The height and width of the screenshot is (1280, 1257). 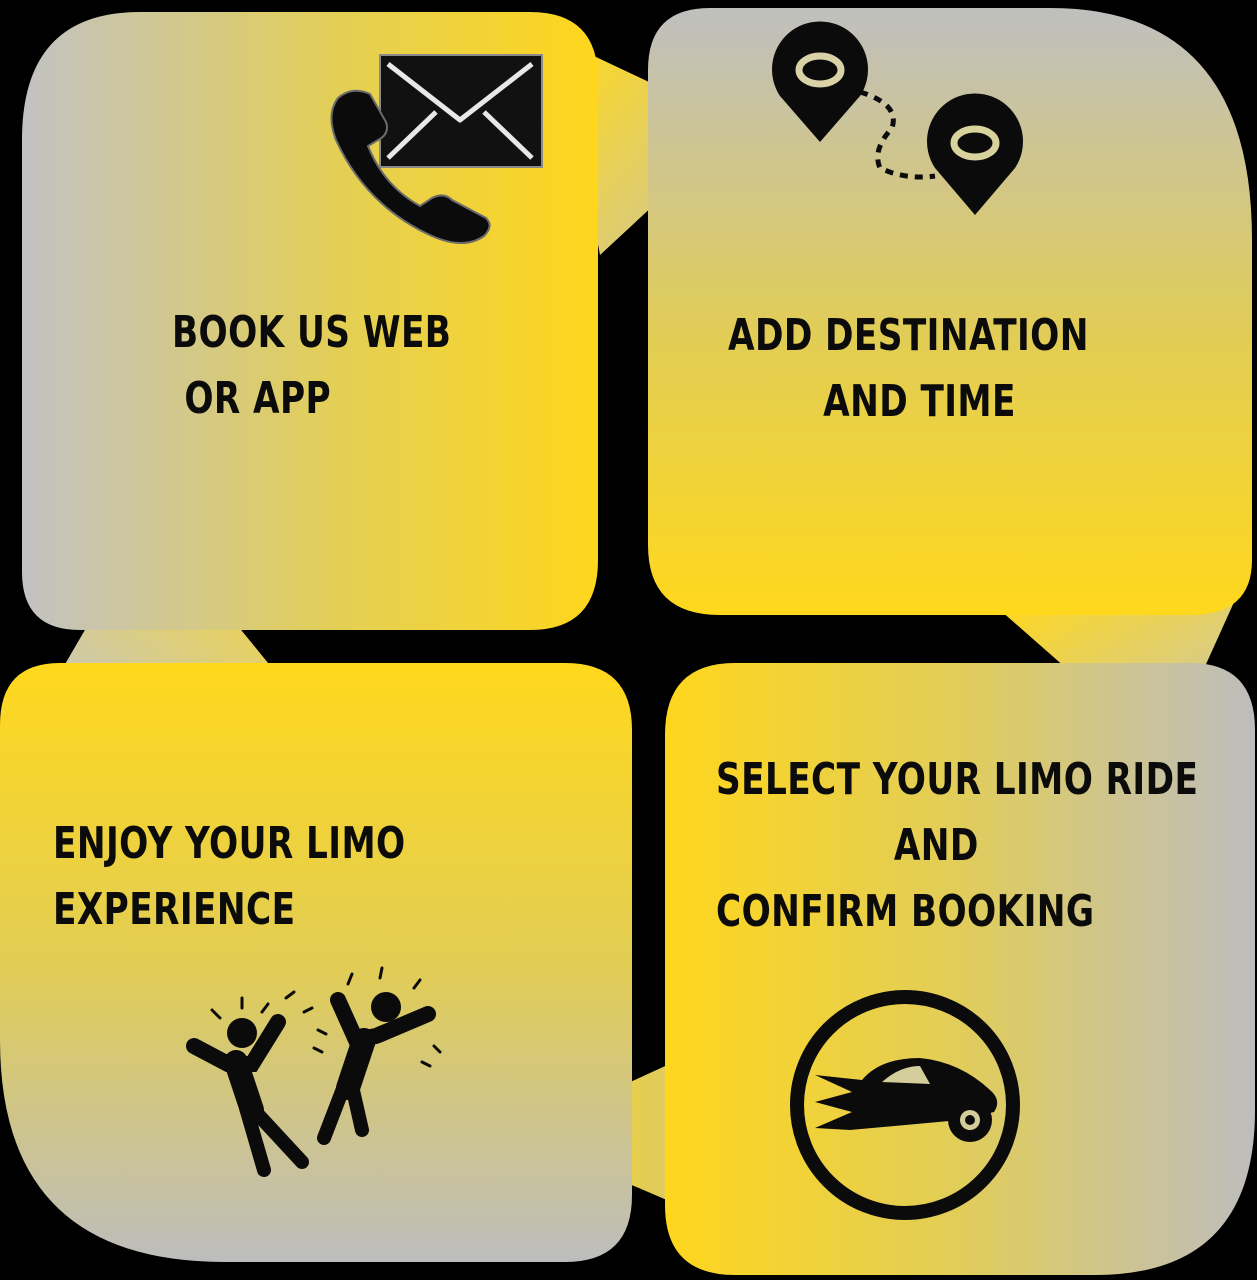 I want to click on step-book-line-1: BOOK US WEB, so click(x=312, y=332).